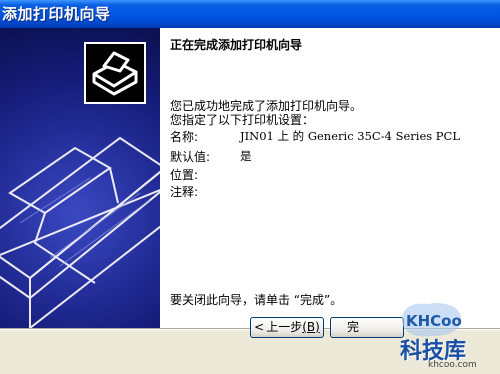 The width and height of the screenshot is (500, 374). What do you see at coordinates (434, 321) in the screenshot?
I see `watermark-badge-text: KHCoo` at bounding box center [434, 321].